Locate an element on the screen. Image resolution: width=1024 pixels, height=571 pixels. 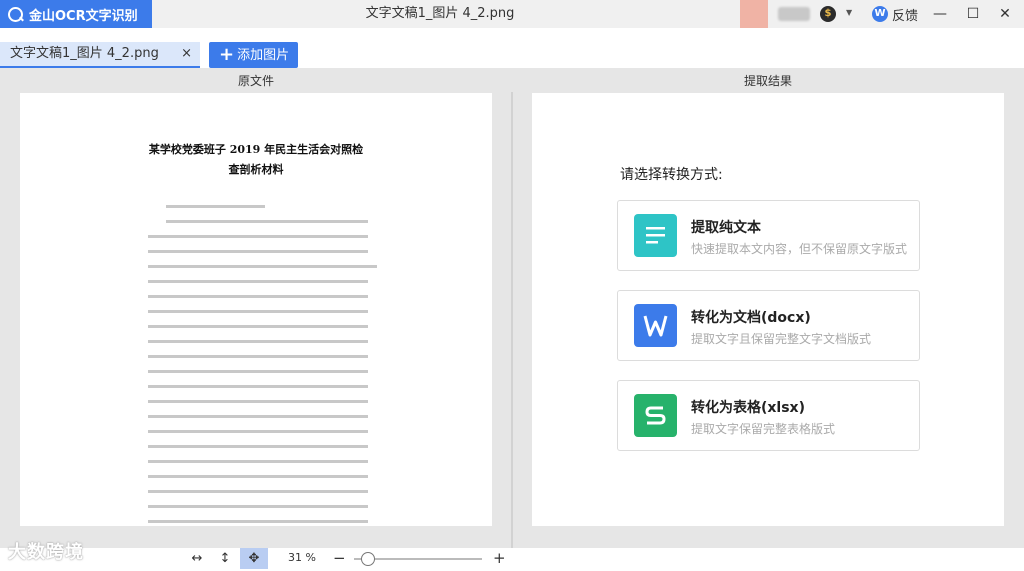
chevron-down-icon: ▼ is located at coordinates (849, 12).